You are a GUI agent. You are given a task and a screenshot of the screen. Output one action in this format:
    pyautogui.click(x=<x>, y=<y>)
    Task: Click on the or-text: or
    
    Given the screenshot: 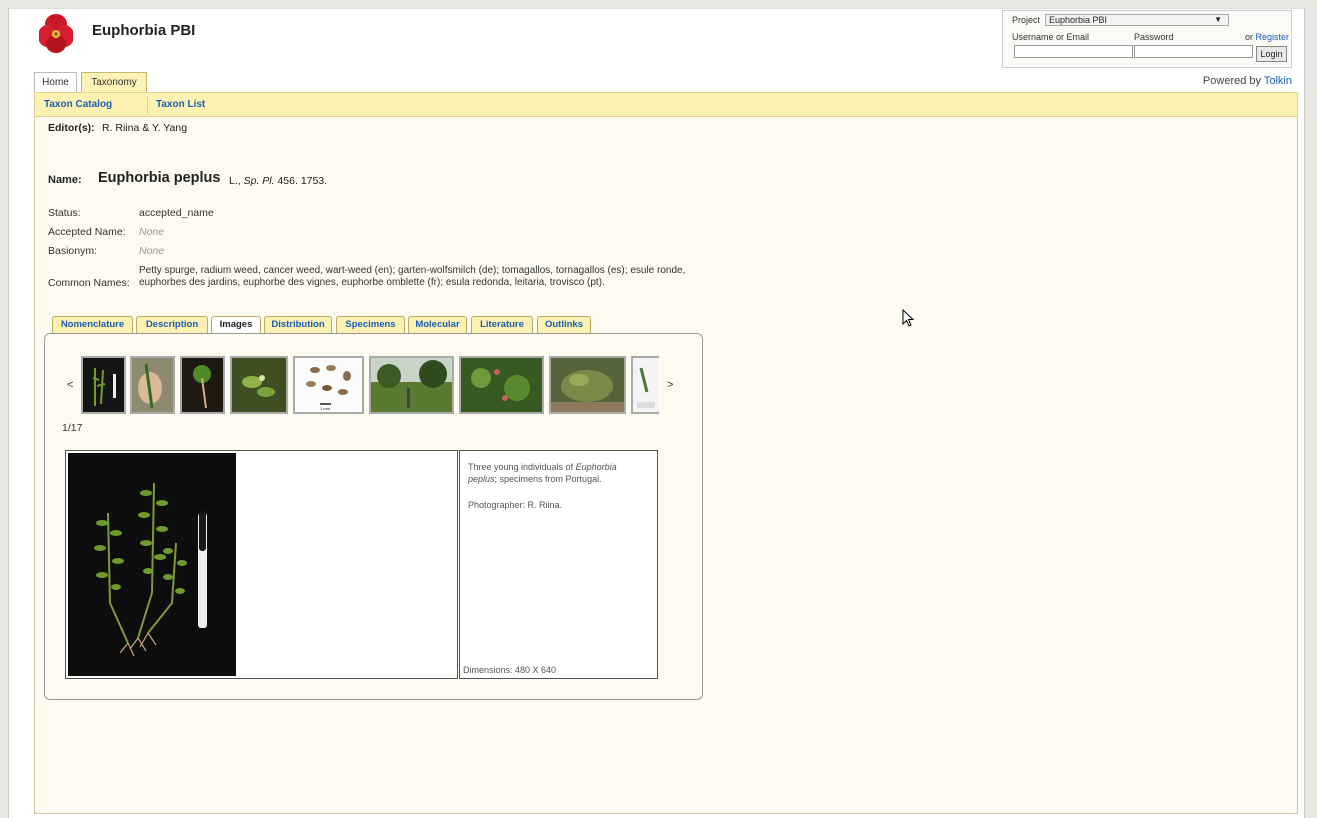 What is the action you would take?
    pyautogui.click(x=1249, y=37)
    